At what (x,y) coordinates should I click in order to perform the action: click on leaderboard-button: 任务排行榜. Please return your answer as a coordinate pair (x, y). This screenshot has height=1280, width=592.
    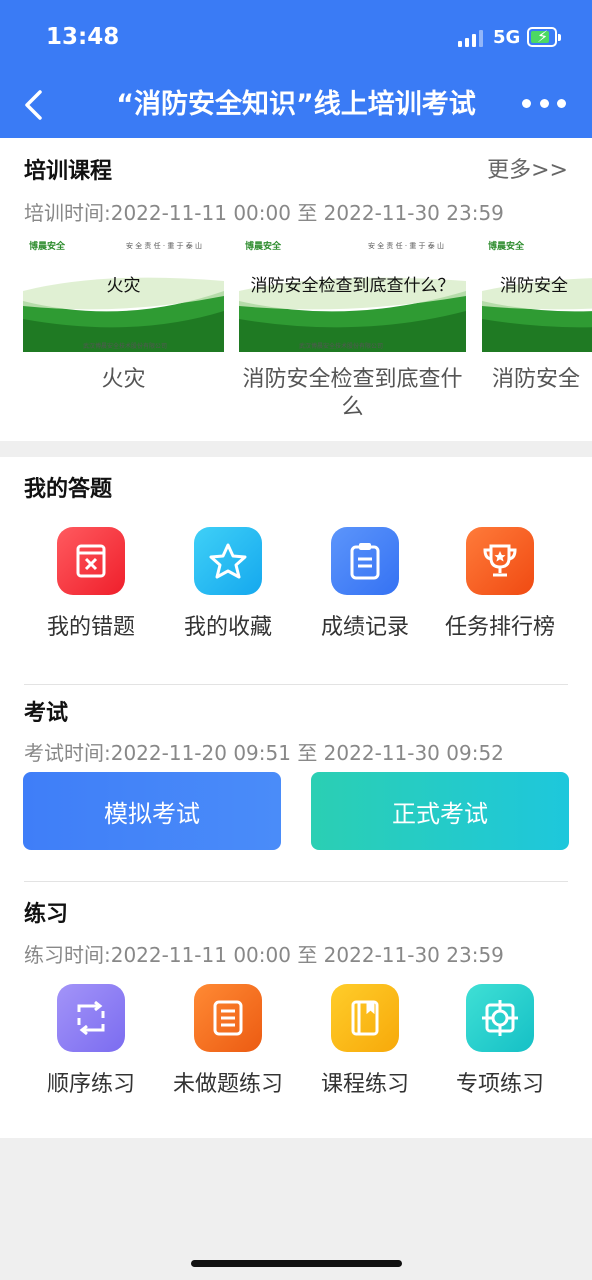
    Looking at the image, I should click on (500, 584).